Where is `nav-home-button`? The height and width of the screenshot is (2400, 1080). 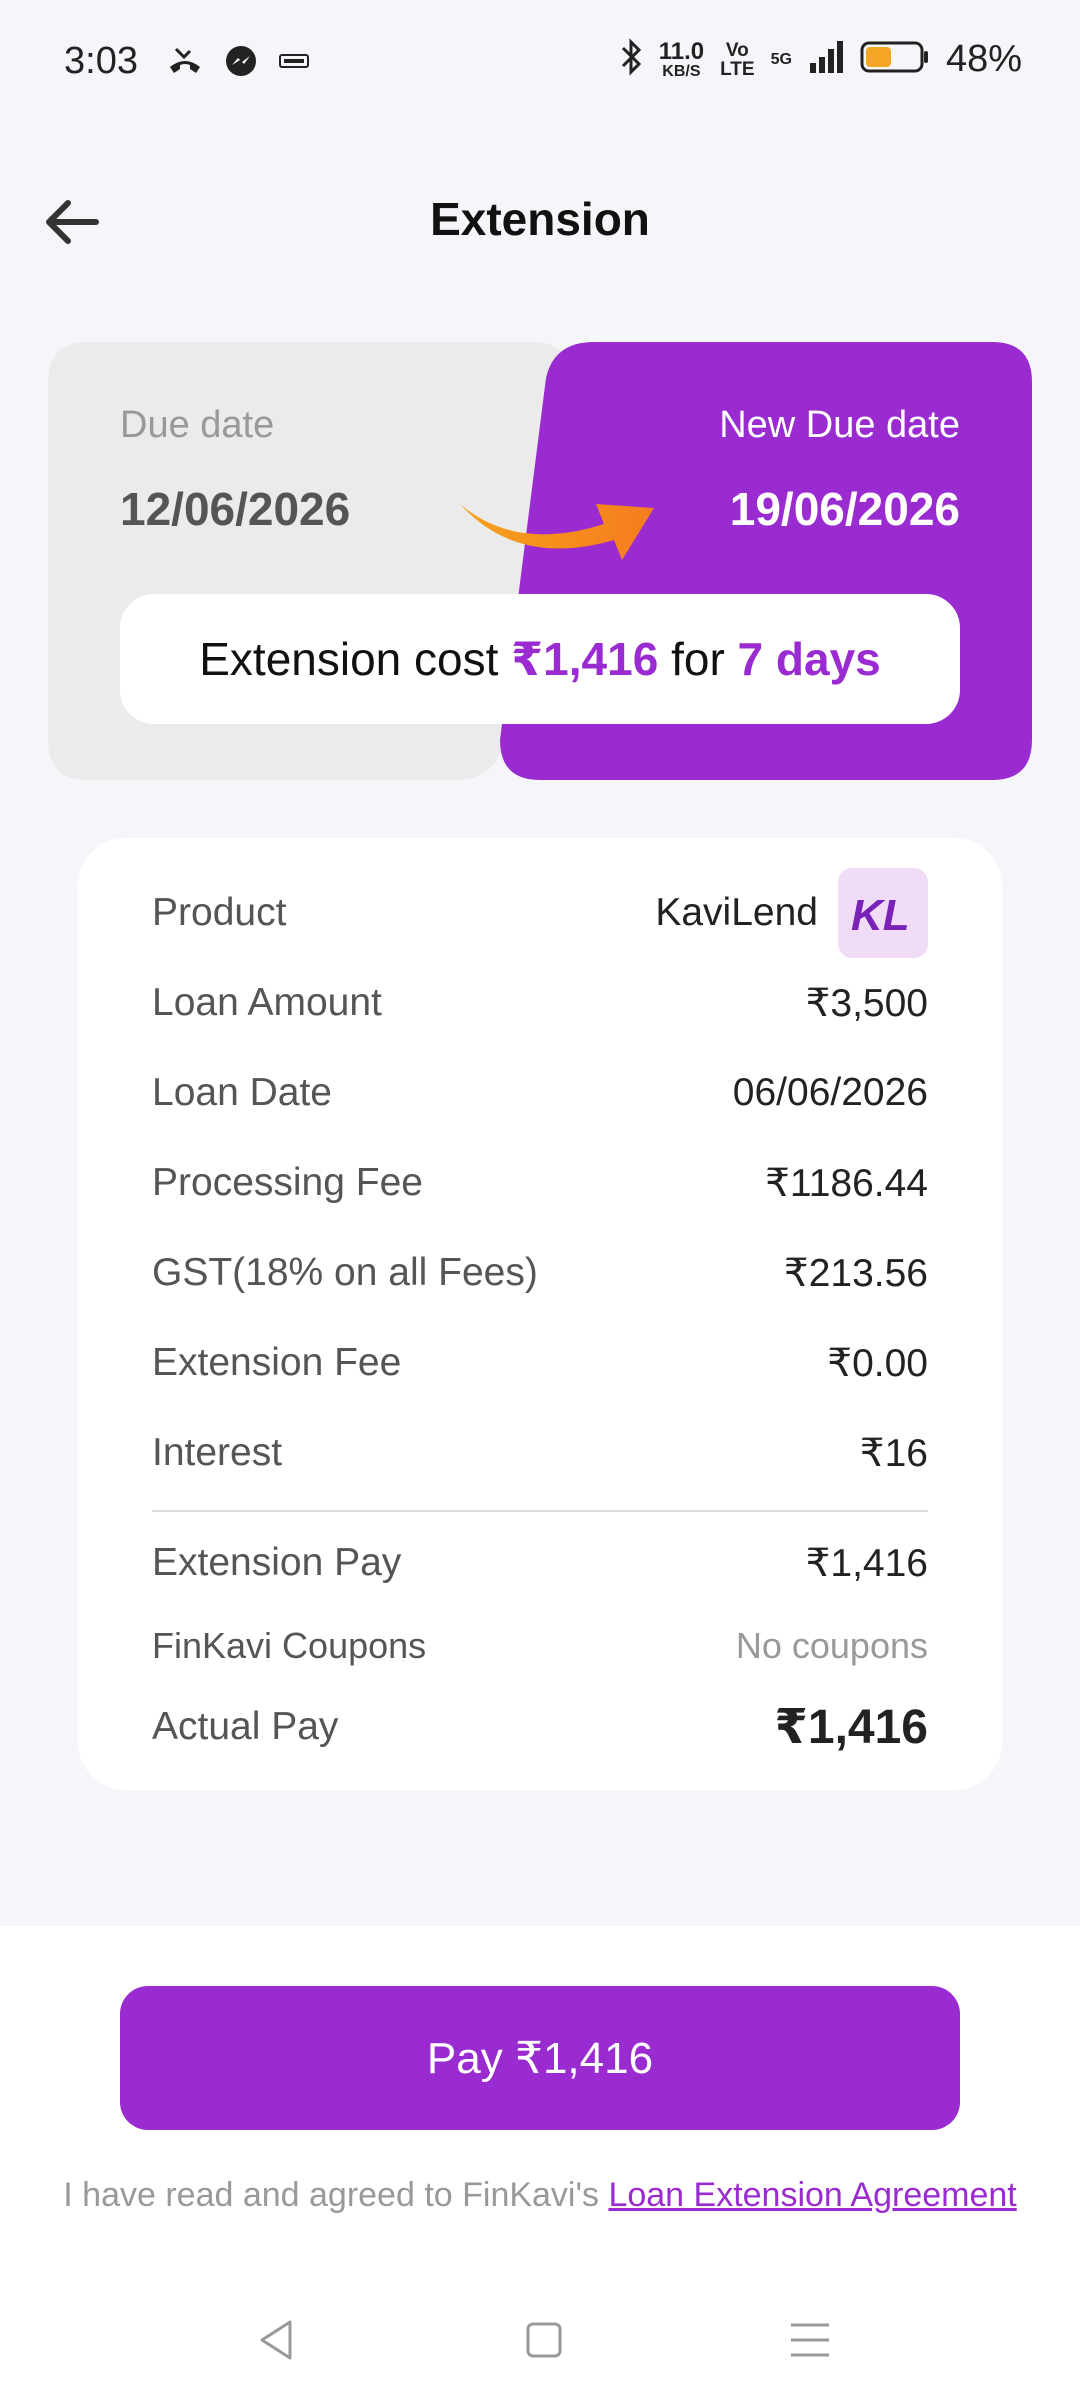 nav-home-button is located at coordinates (544, 2340).